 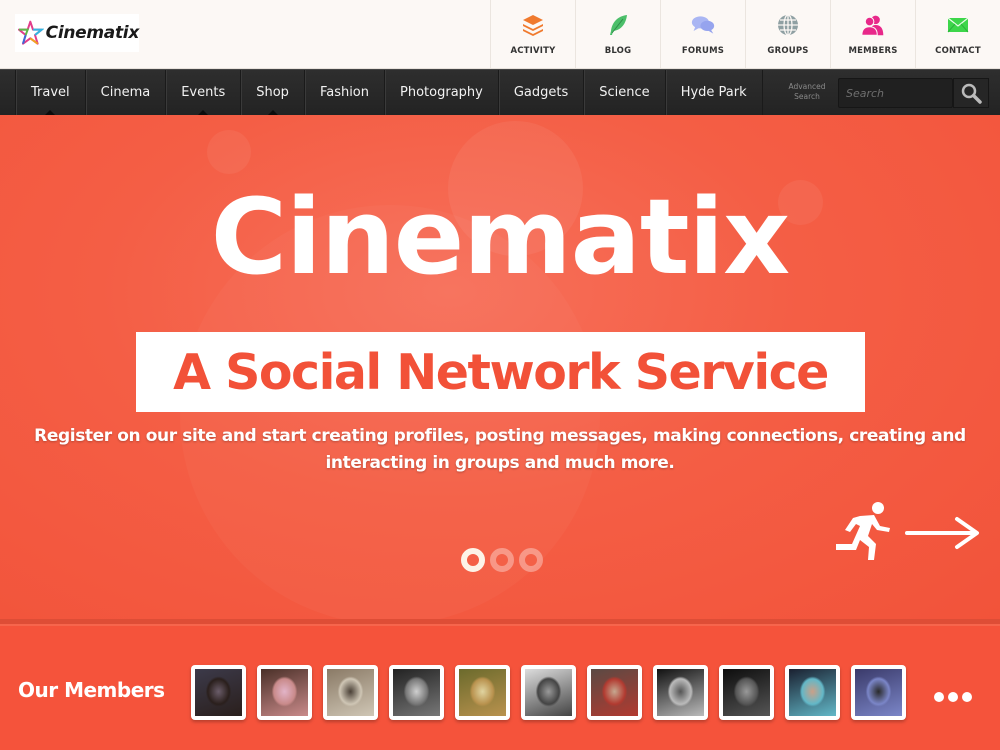 I want to click on members-title: Our Members, so click(x=91, y=690).